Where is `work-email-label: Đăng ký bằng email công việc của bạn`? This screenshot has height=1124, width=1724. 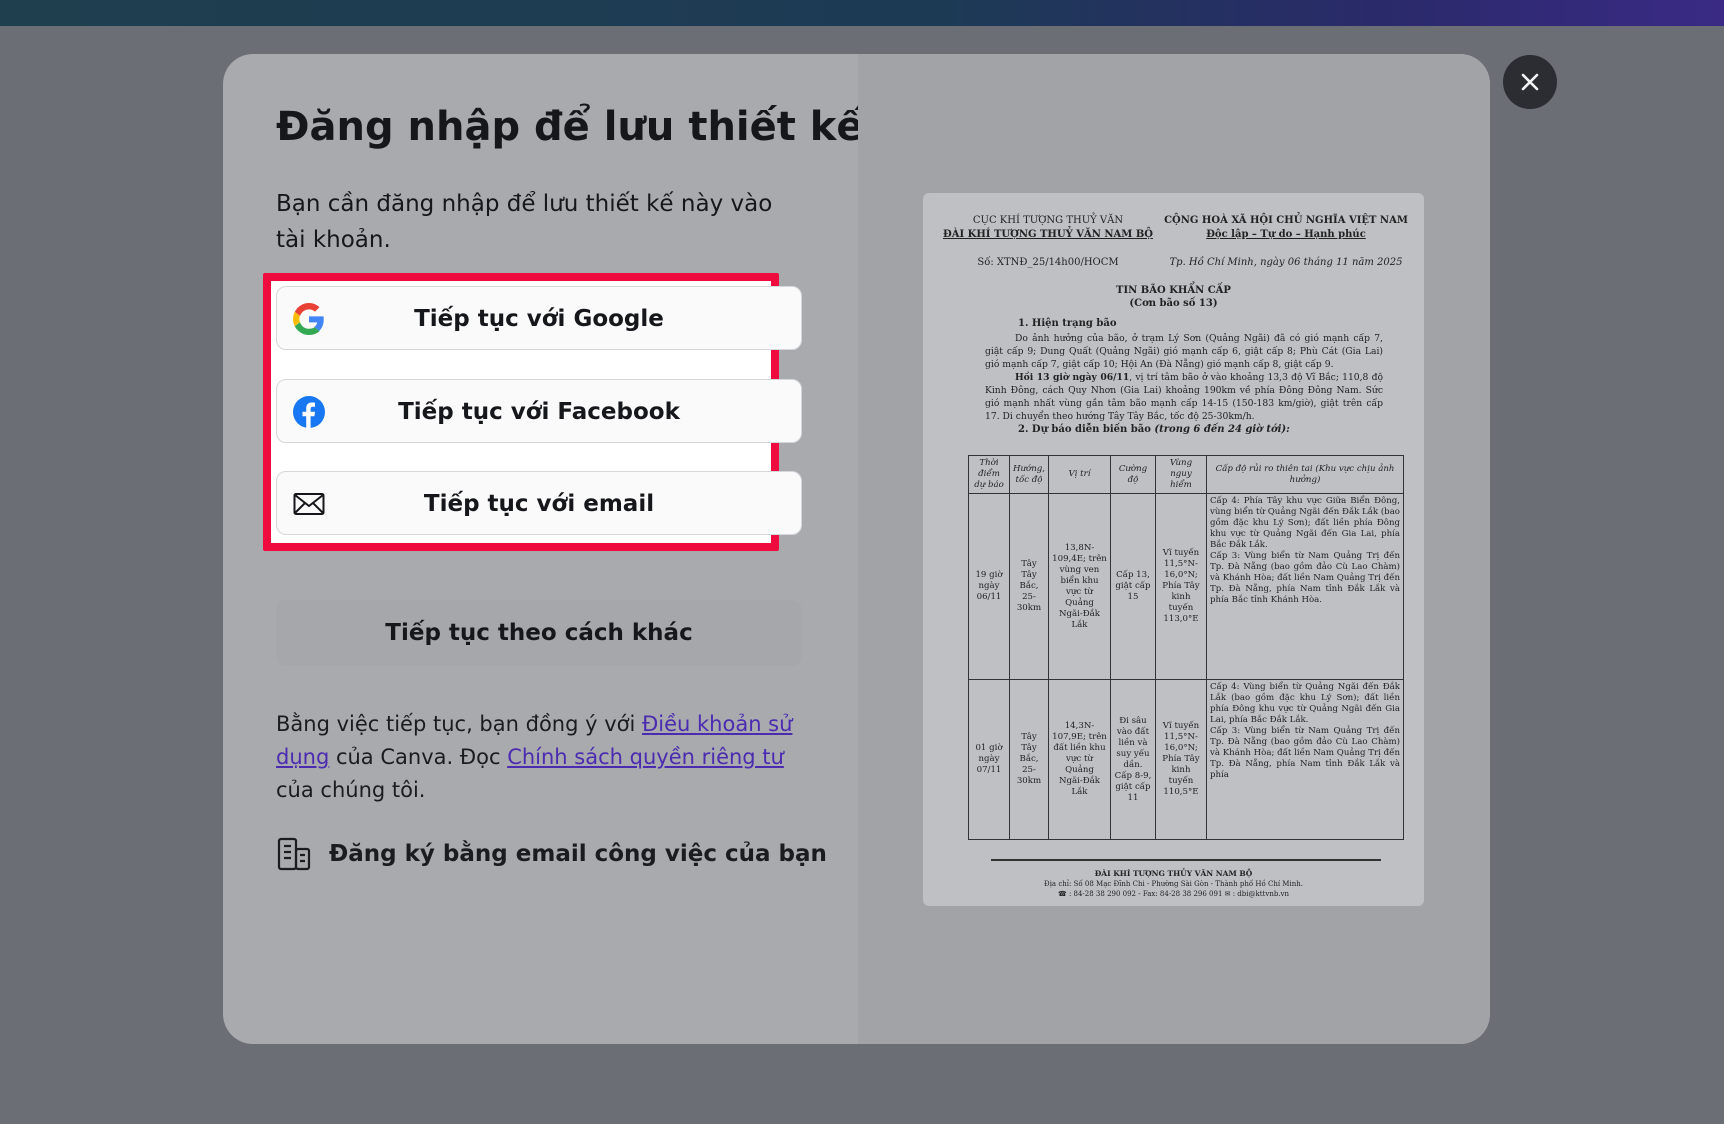 work-email-label: Đăng ký bằng email công việc của bạn is located at coordinates (578, 854).